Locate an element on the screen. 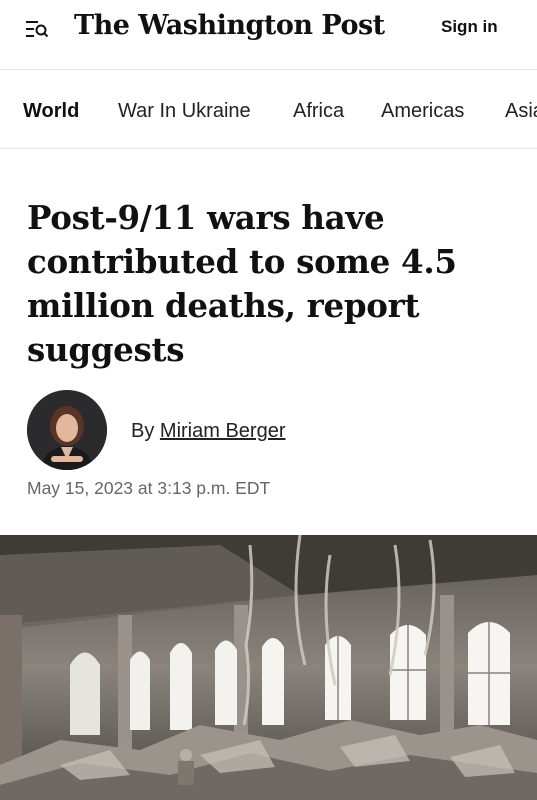  nav-item-war-in-ukraine: War In Ukraine is located at coordinates (184, 111).